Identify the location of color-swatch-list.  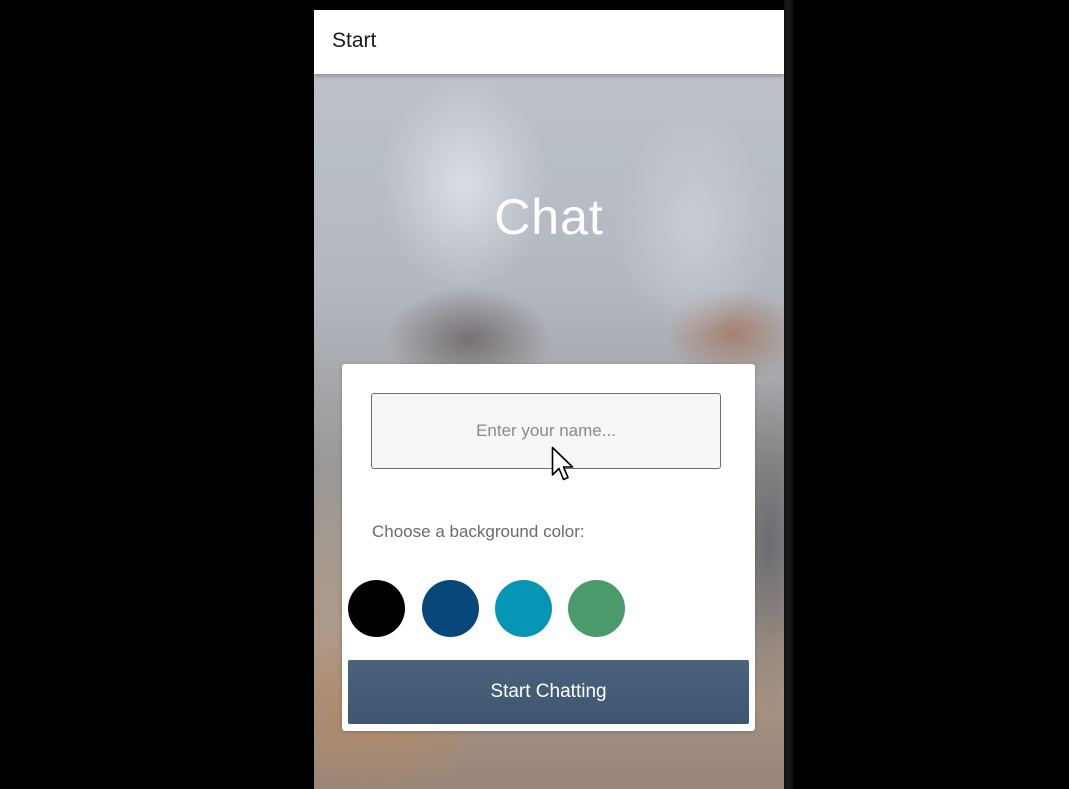
(548, 609).